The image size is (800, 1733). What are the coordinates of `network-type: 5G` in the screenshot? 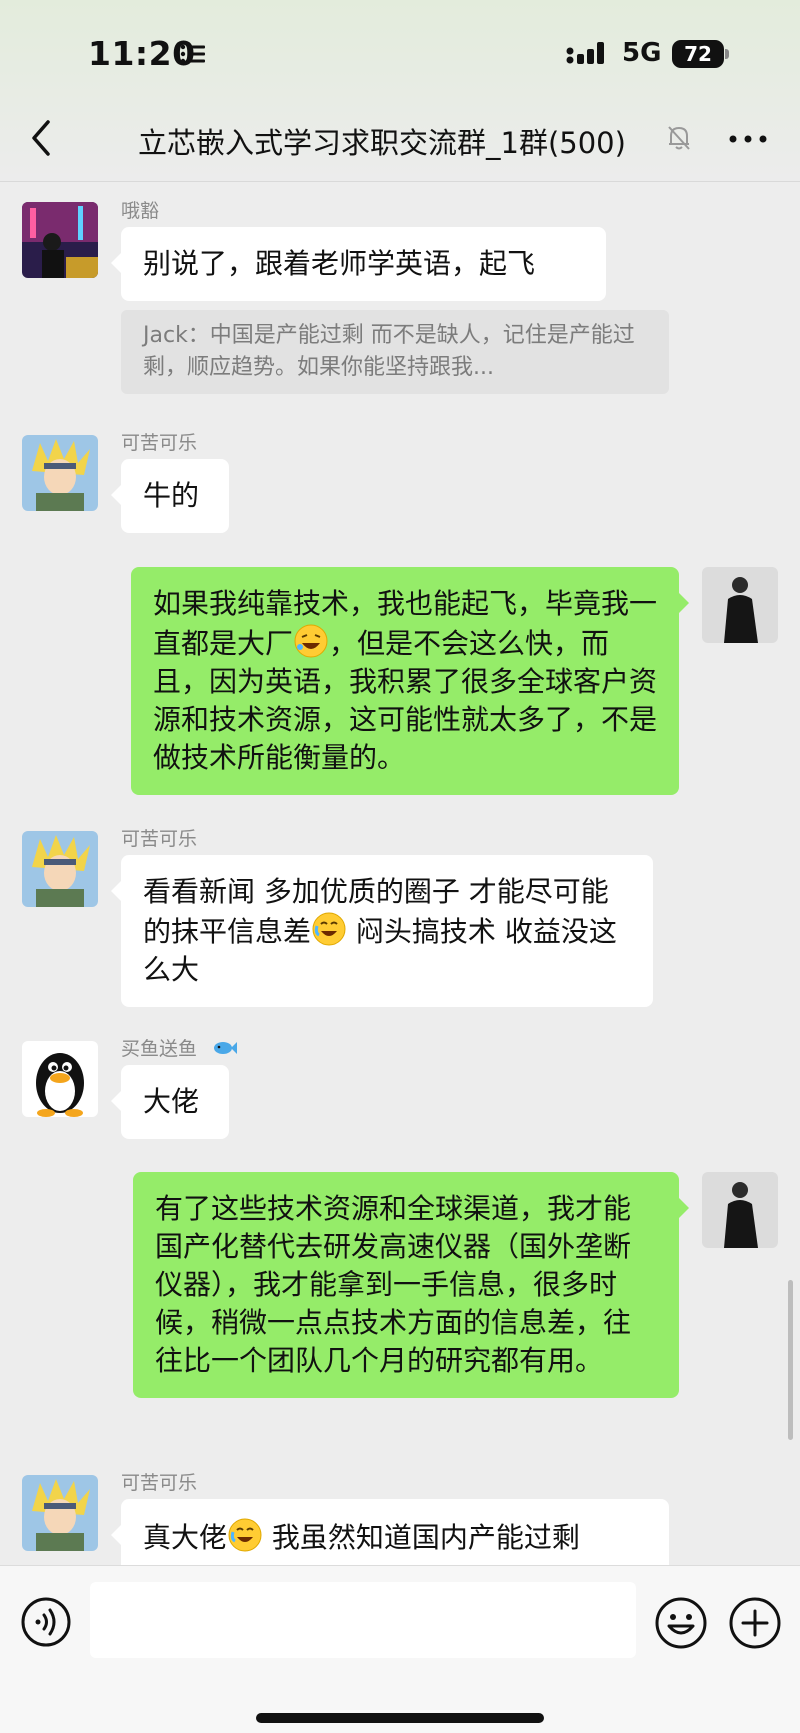 It's located at (642, 53).